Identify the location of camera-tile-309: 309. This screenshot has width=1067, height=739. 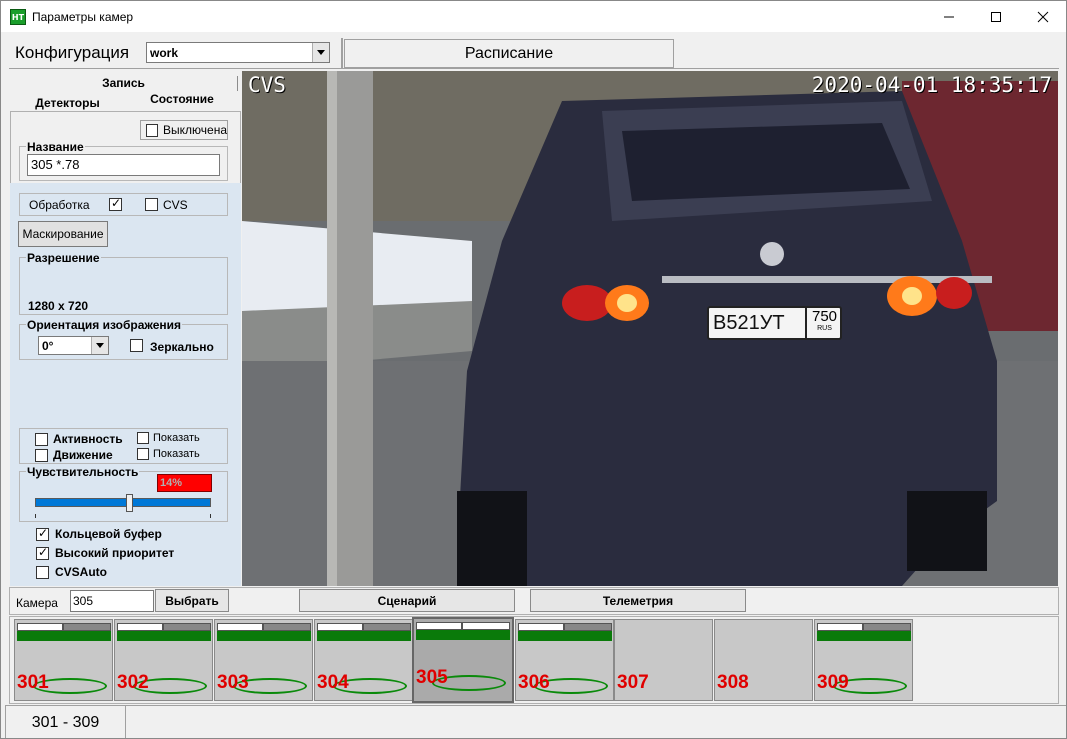
(863, 660).